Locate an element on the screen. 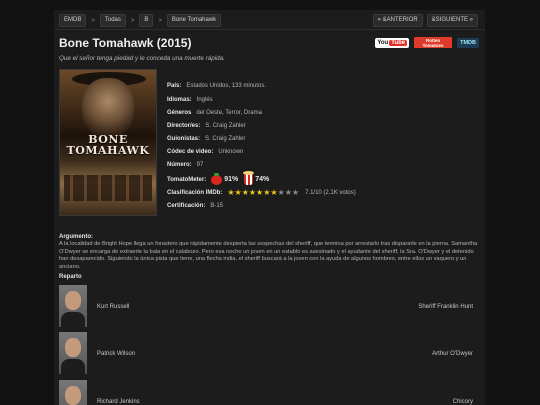  rotten-tomatoes-link: Rotten Tomatoes is located at coordinates (433, 42).